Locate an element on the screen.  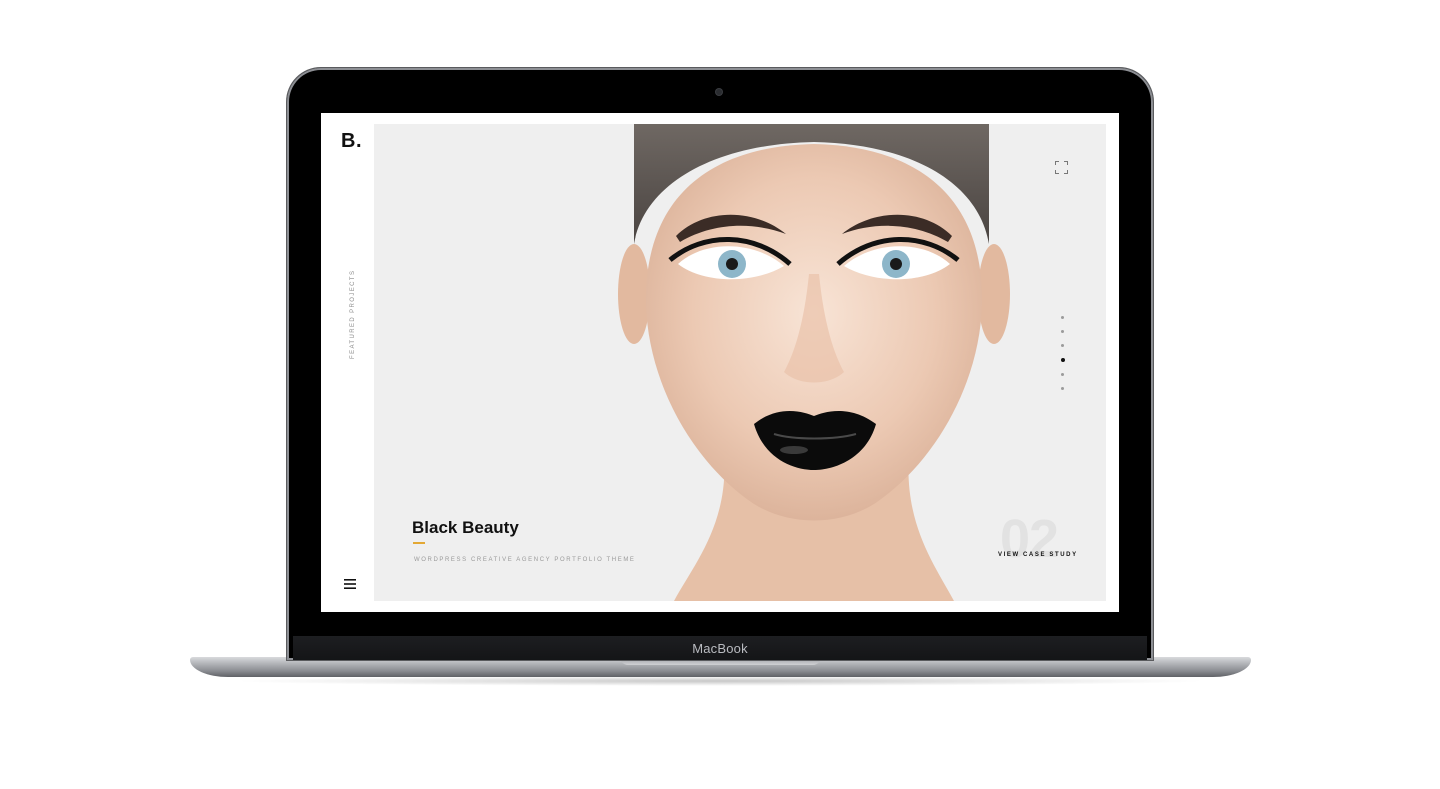
project-title: Black Beauty is located at coordinates (465, 527).